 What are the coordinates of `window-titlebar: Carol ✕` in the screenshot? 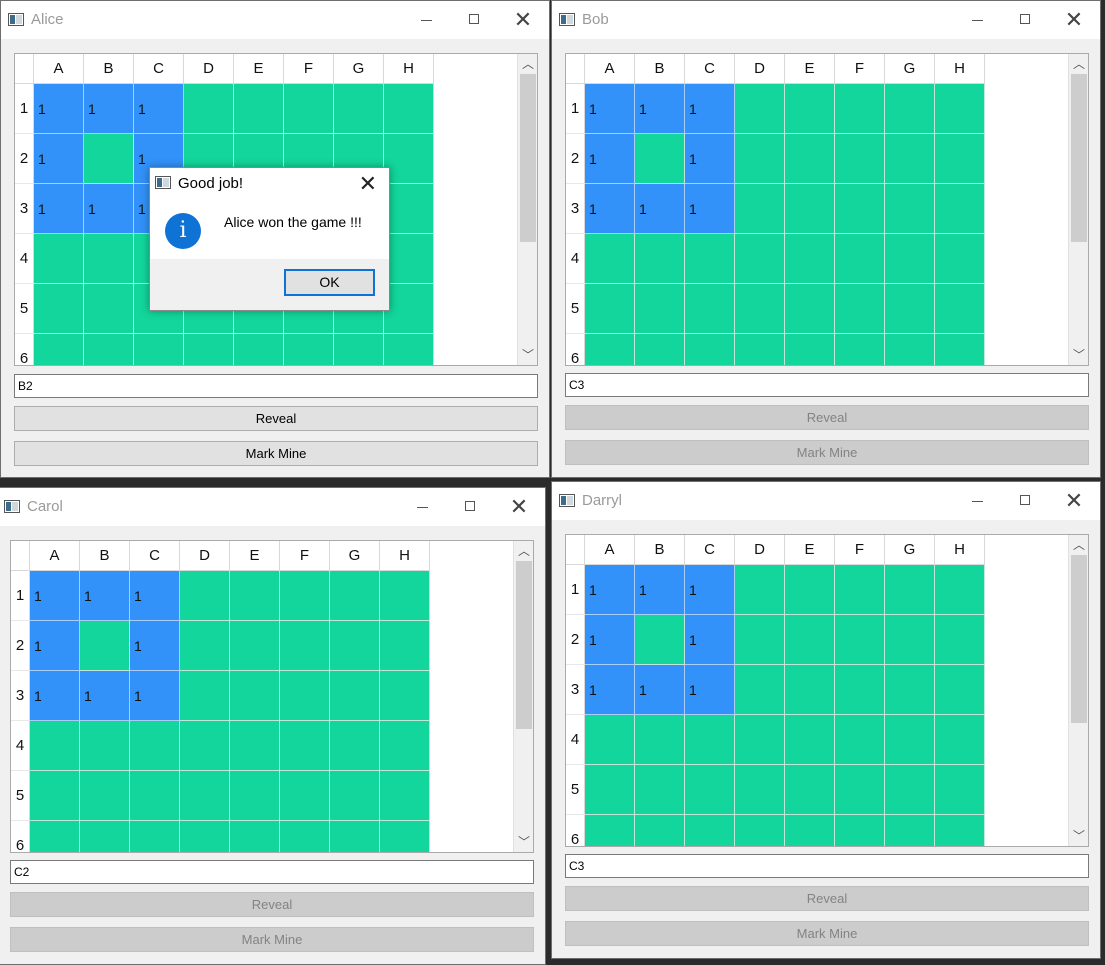 It's located at (272, 507).